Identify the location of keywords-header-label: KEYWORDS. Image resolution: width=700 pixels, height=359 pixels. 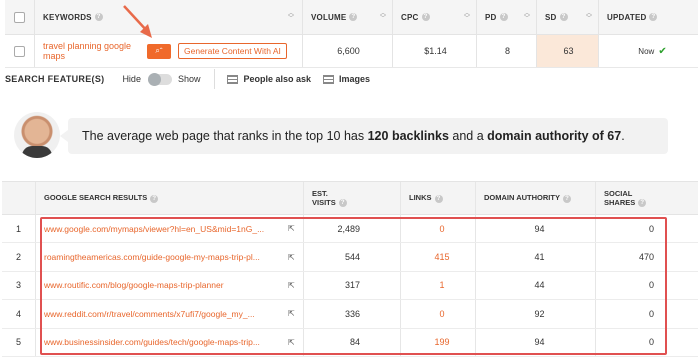
(67, 17).